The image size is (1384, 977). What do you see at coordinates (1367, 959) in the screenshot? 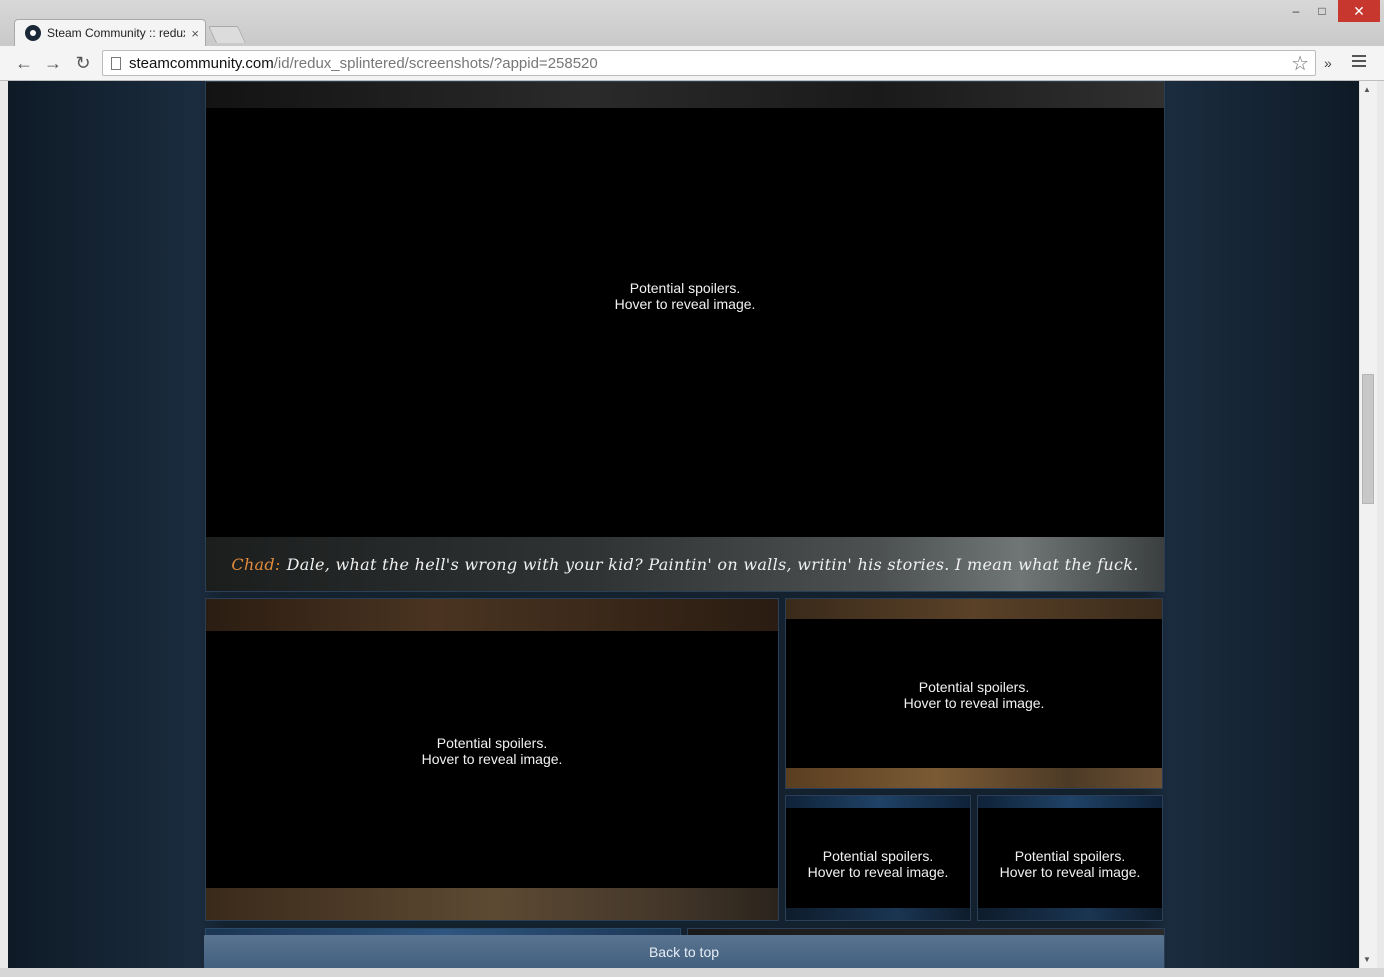
I see `scroll-down-arrow-icon: ▼` at bounding box center [1367, 959].